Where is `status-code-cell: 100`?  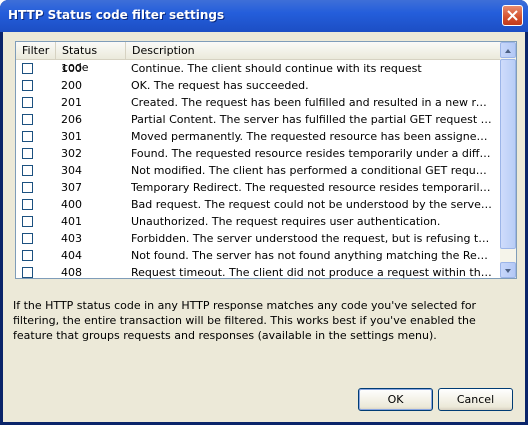 status-code-cell: 100 is located at coordinates (71, 68).